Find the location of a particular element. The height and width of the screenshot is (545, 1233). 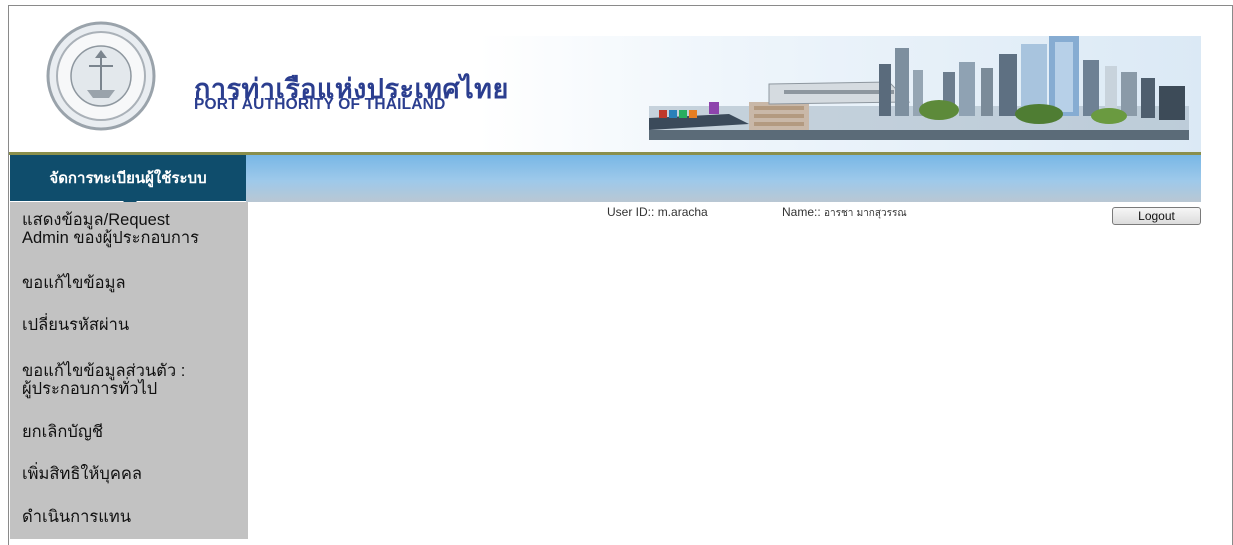

sidebar-item-cancel-account: ยกเลิกบัญชี is located at coordinates (132, 432).